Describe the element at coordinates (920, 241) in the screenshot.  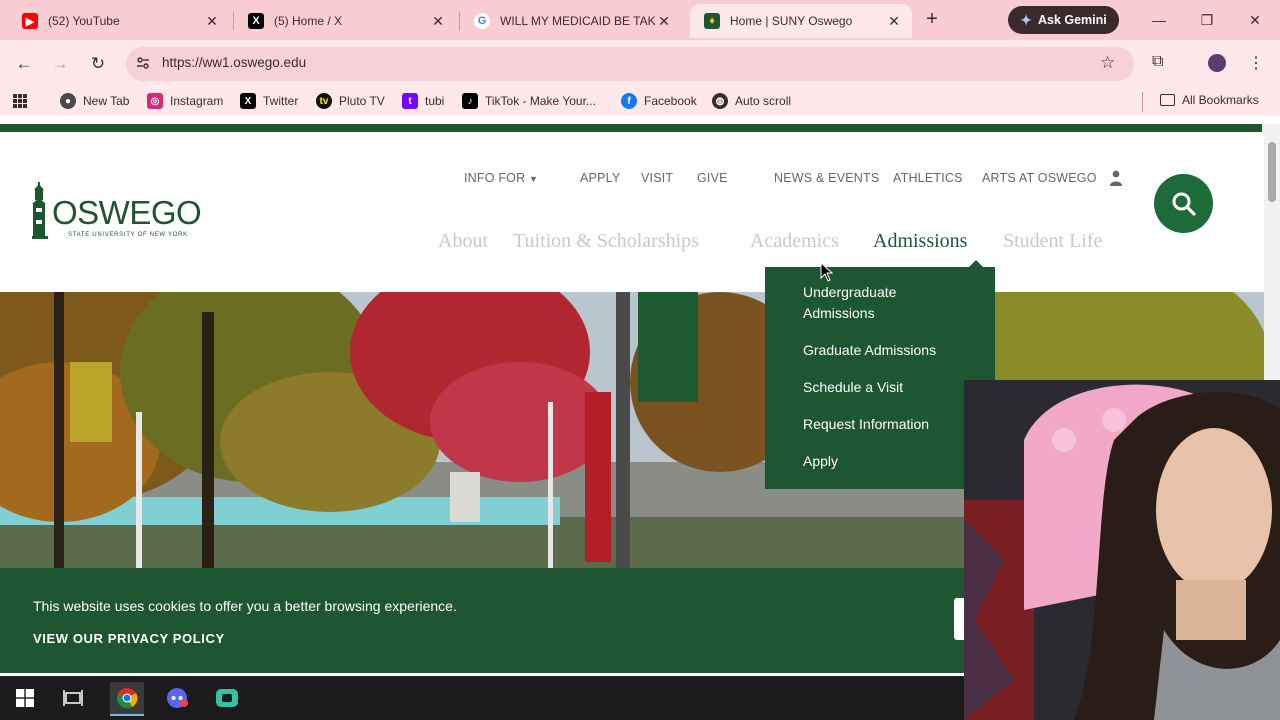
I see `nav-admissions: Admissions` at that location.